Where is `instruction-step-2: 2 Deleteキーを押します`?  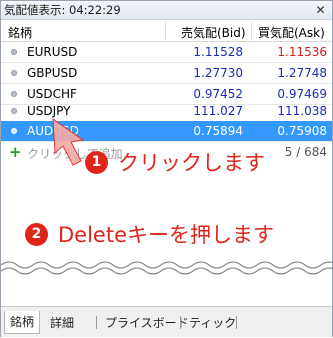
instruction-step-2: 2 Deleteキーを押します is located at coordinates (149, 234).